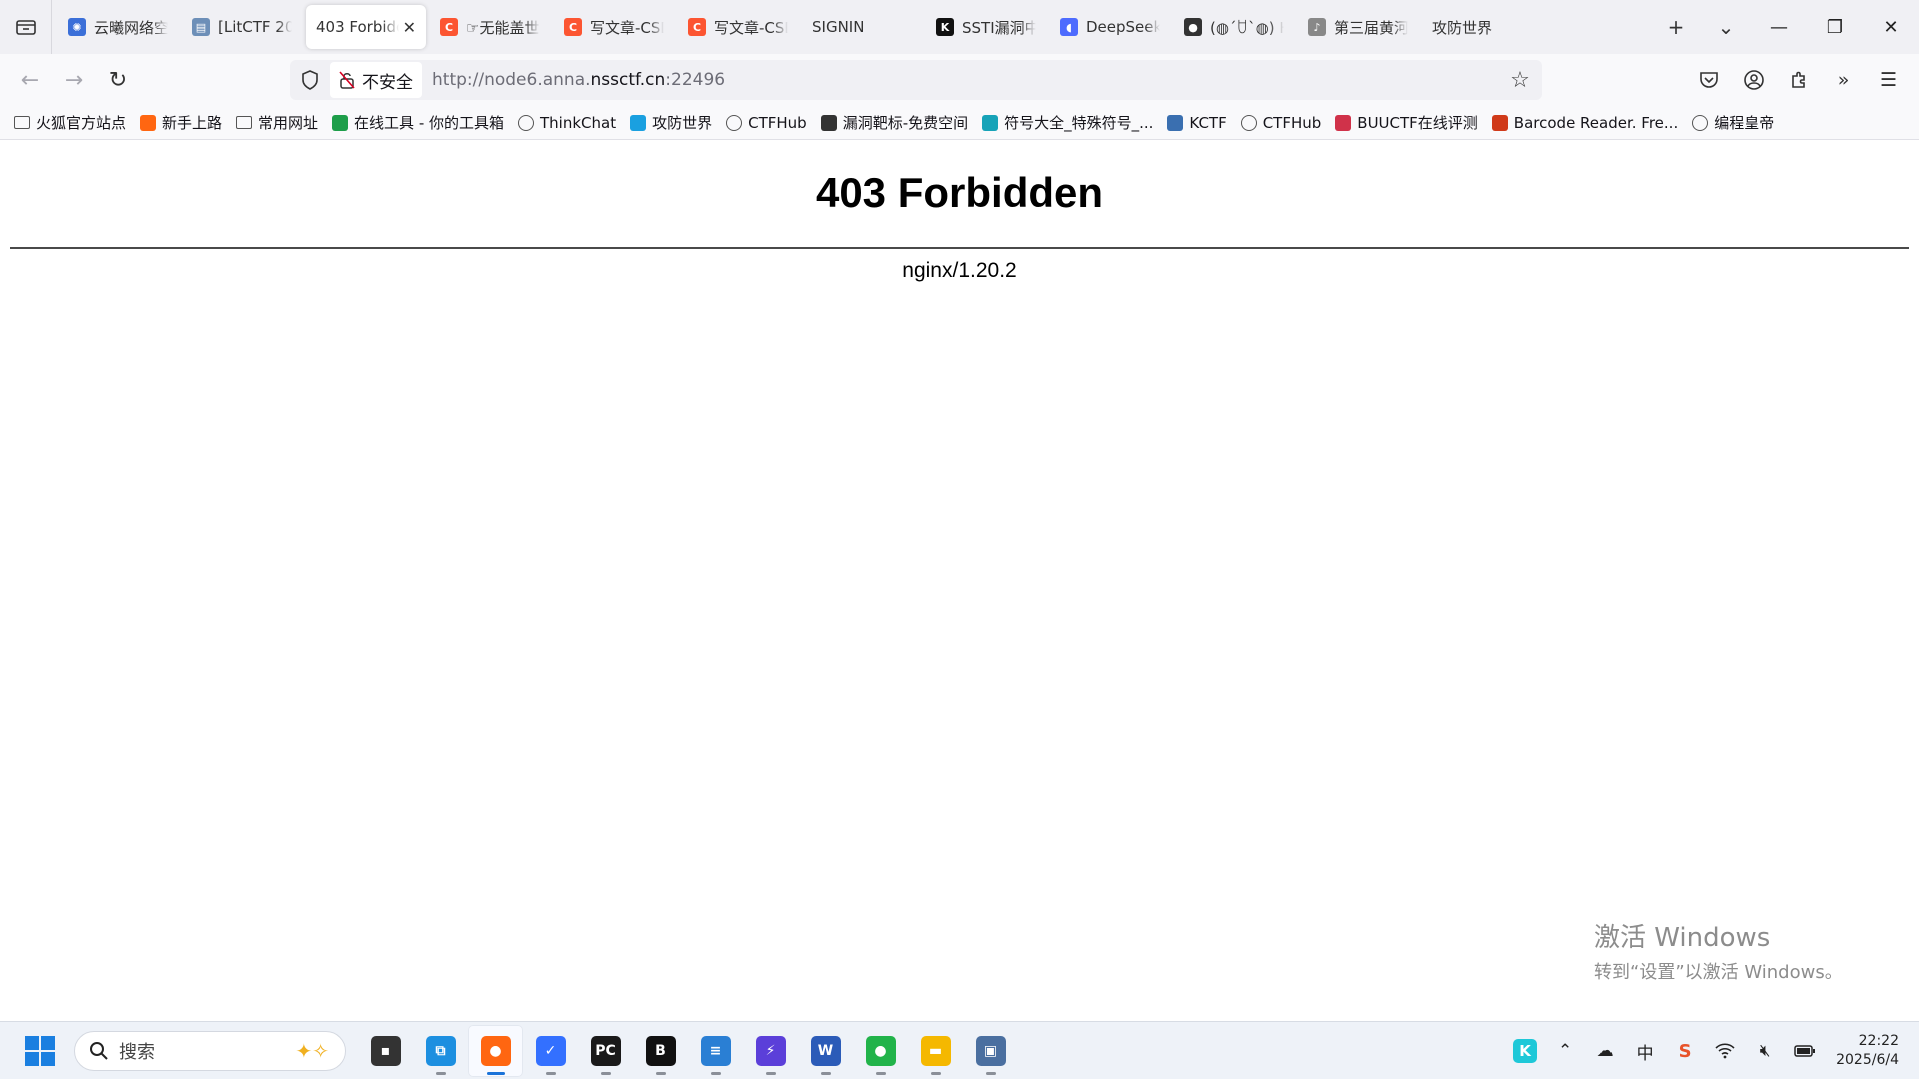 Image resolution: width=1919 pixels, height=1080 pixels. I want to click on tab-11: 攻防世界, so click(1482, 27).